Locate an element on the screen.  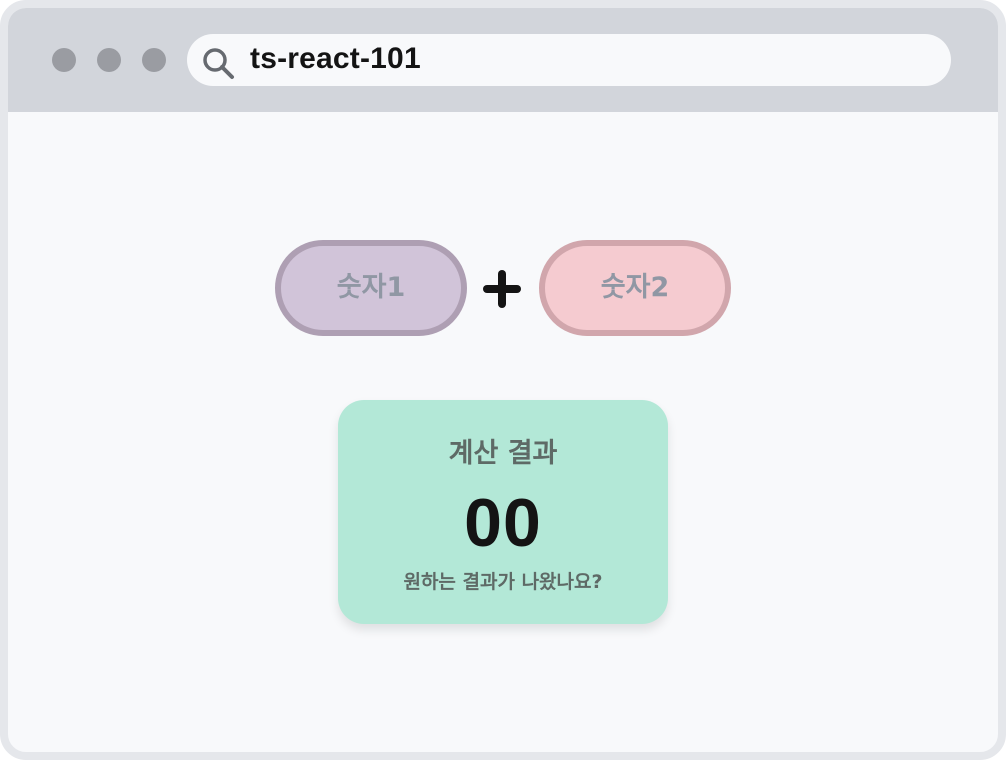
address-text: ts-react-101 is located at coordinates (335, 58).